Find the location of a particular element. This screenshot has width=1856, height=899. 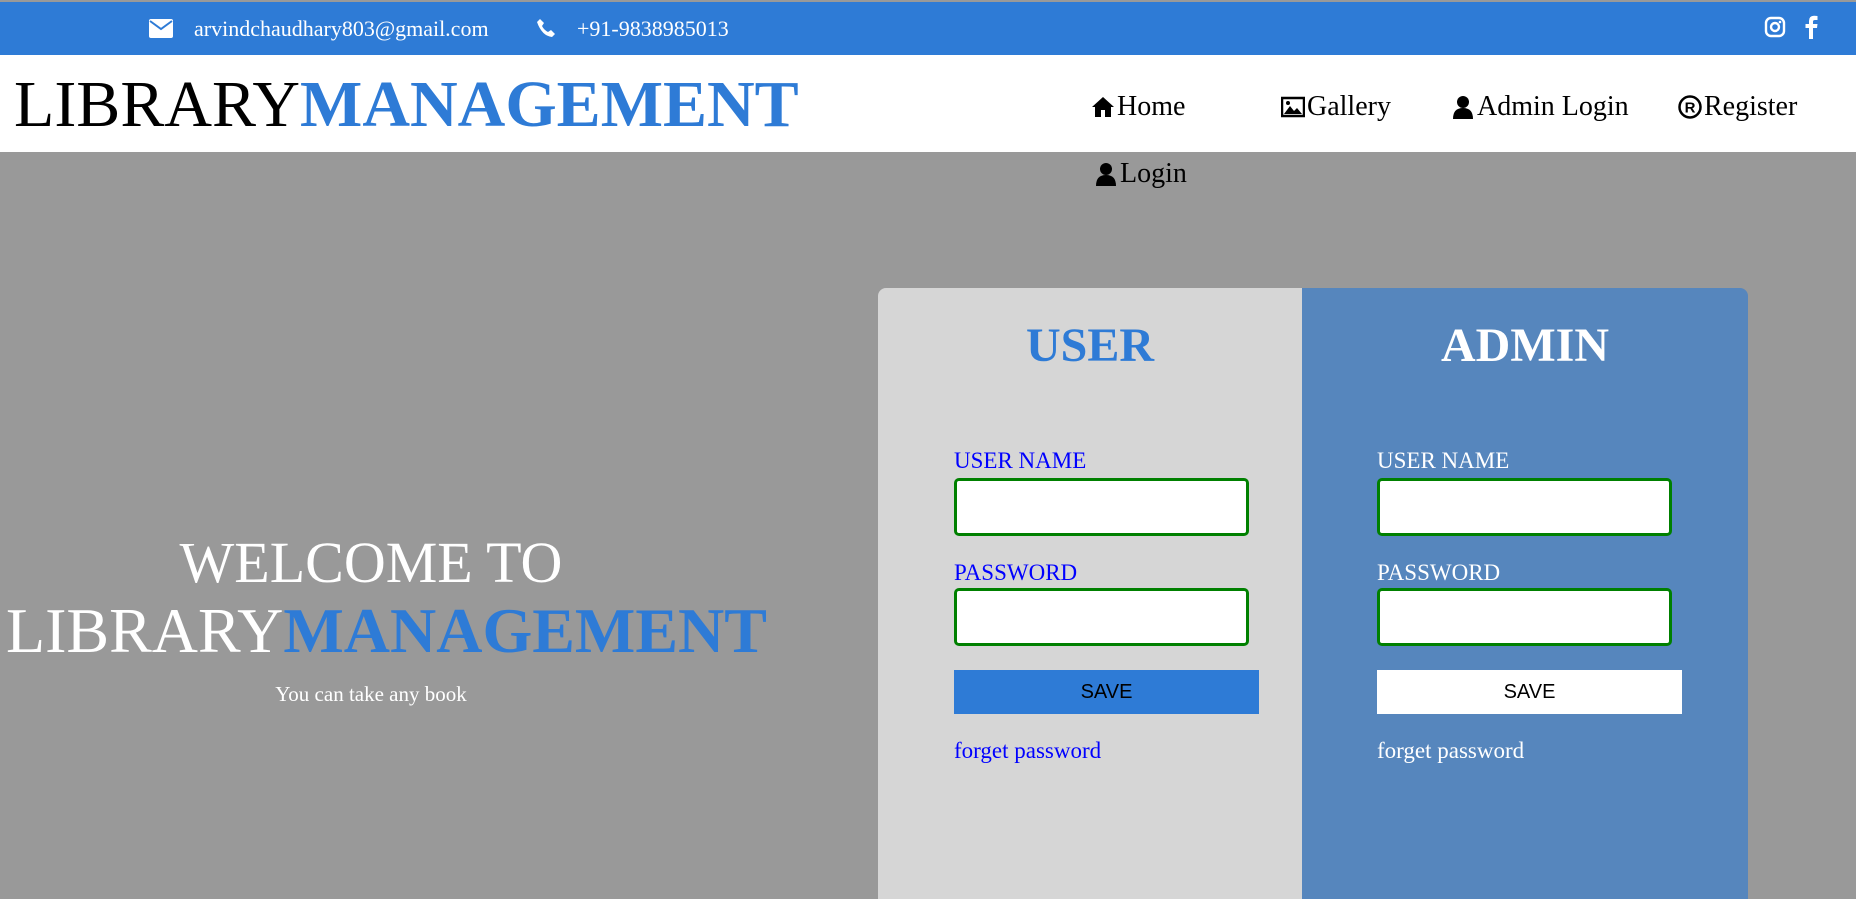

nav-login: Login is located at coordinates (1140, 174).